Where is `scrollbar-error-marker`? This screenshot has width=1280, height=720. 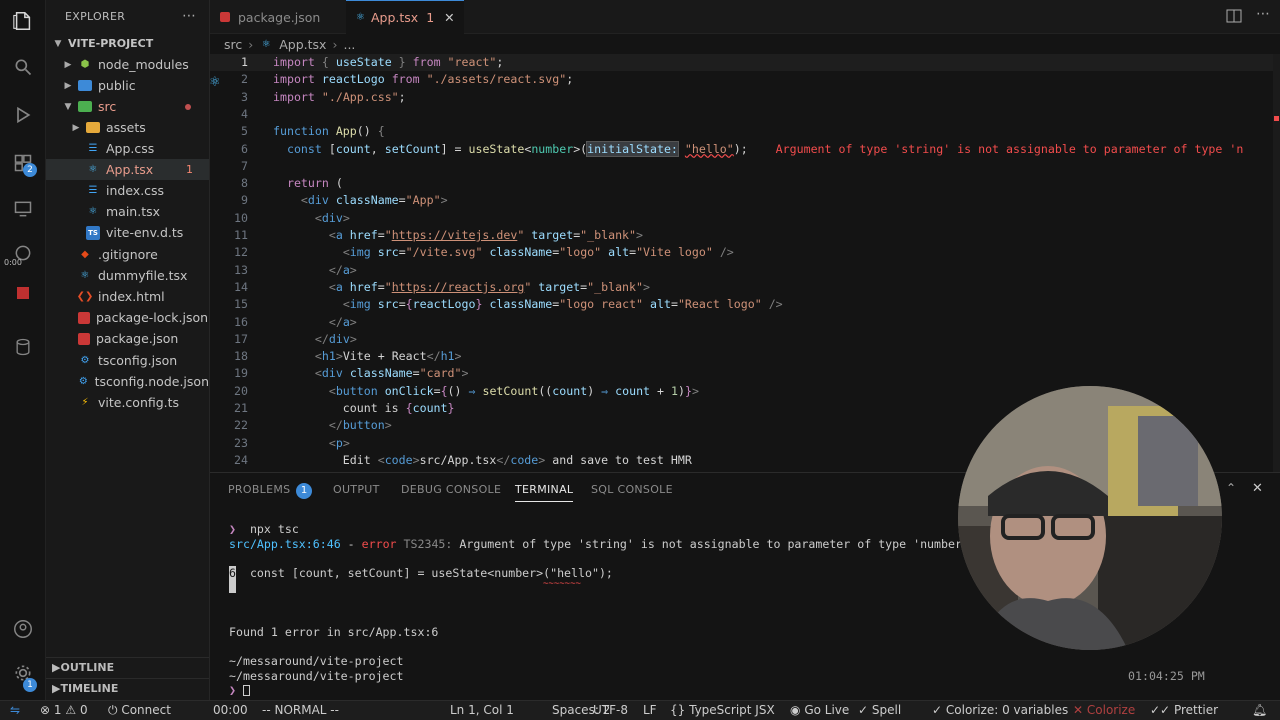
scrollbar-error-marker is located at coordinates (1276, 118).